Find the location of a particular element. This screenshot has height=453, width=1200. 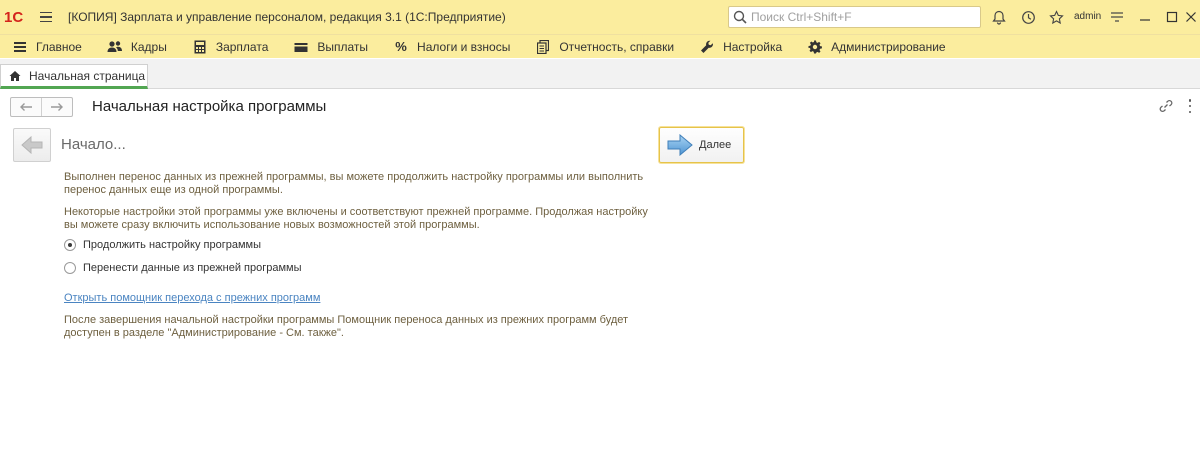

logo-1c-icon: 1С is located at coordinates (13, 17).